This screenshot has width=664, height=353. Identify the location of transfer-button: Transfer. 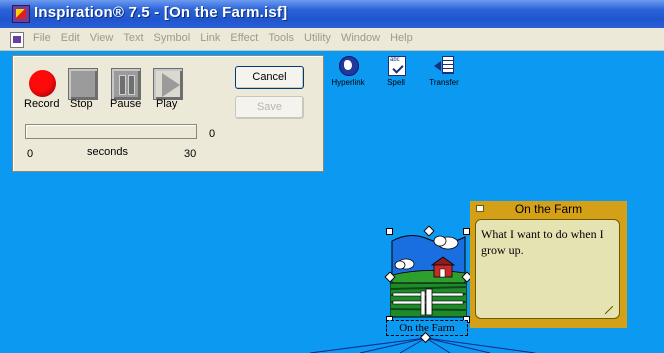
(444, 72).